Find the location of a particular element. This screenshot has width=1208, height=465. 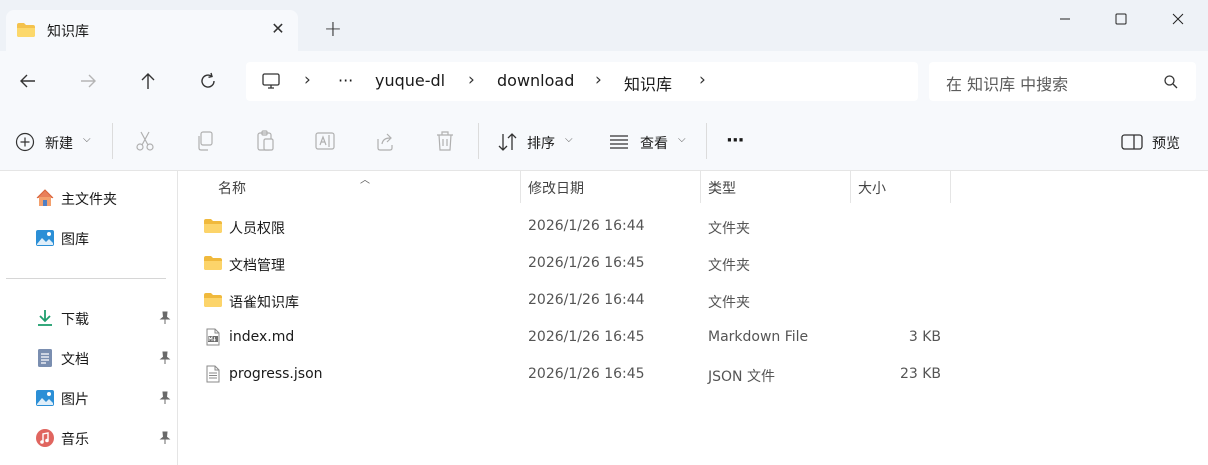

cut-button is located at coordinates (145, 142).